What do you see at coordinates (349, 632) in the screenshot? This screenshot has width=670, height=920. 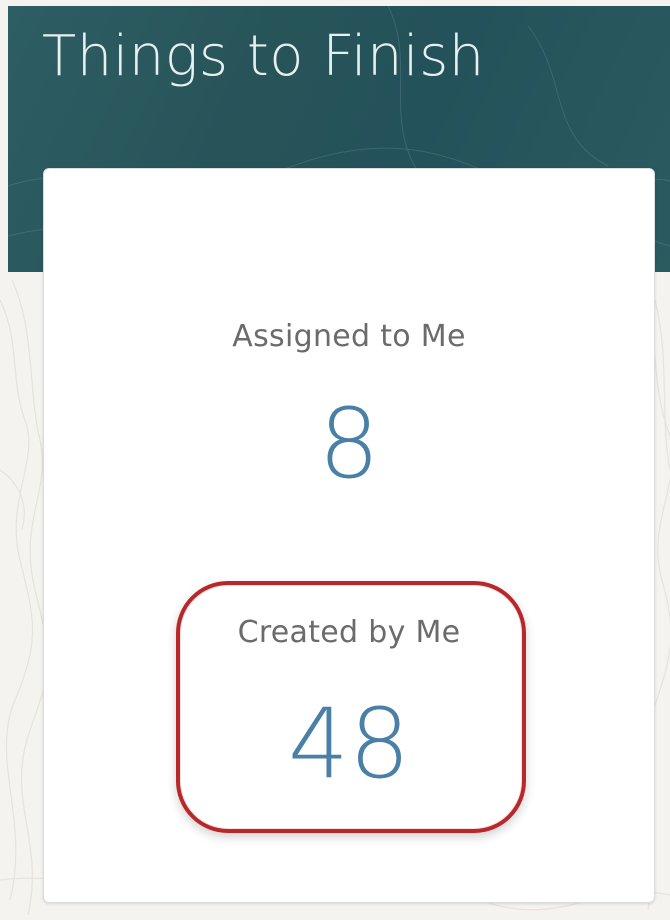 I see `created-by-me-label: Created by Me` at bounding box center [349, 632].